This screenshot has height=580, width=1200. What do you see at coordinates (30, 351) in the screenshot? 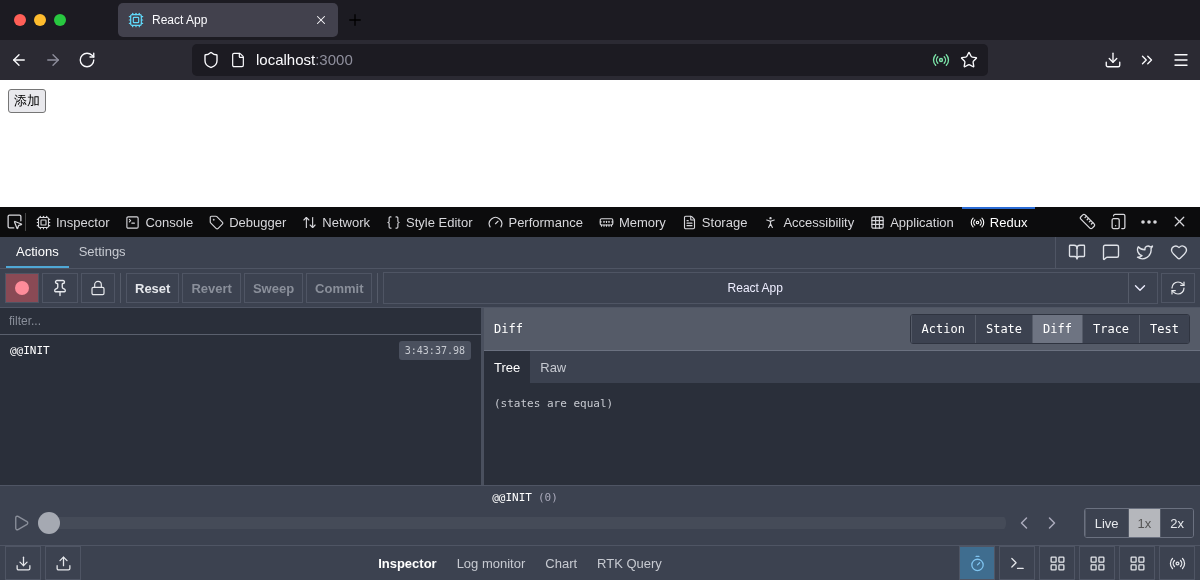
I see `action-name: @@INIT` at bounding box center [30, 351].